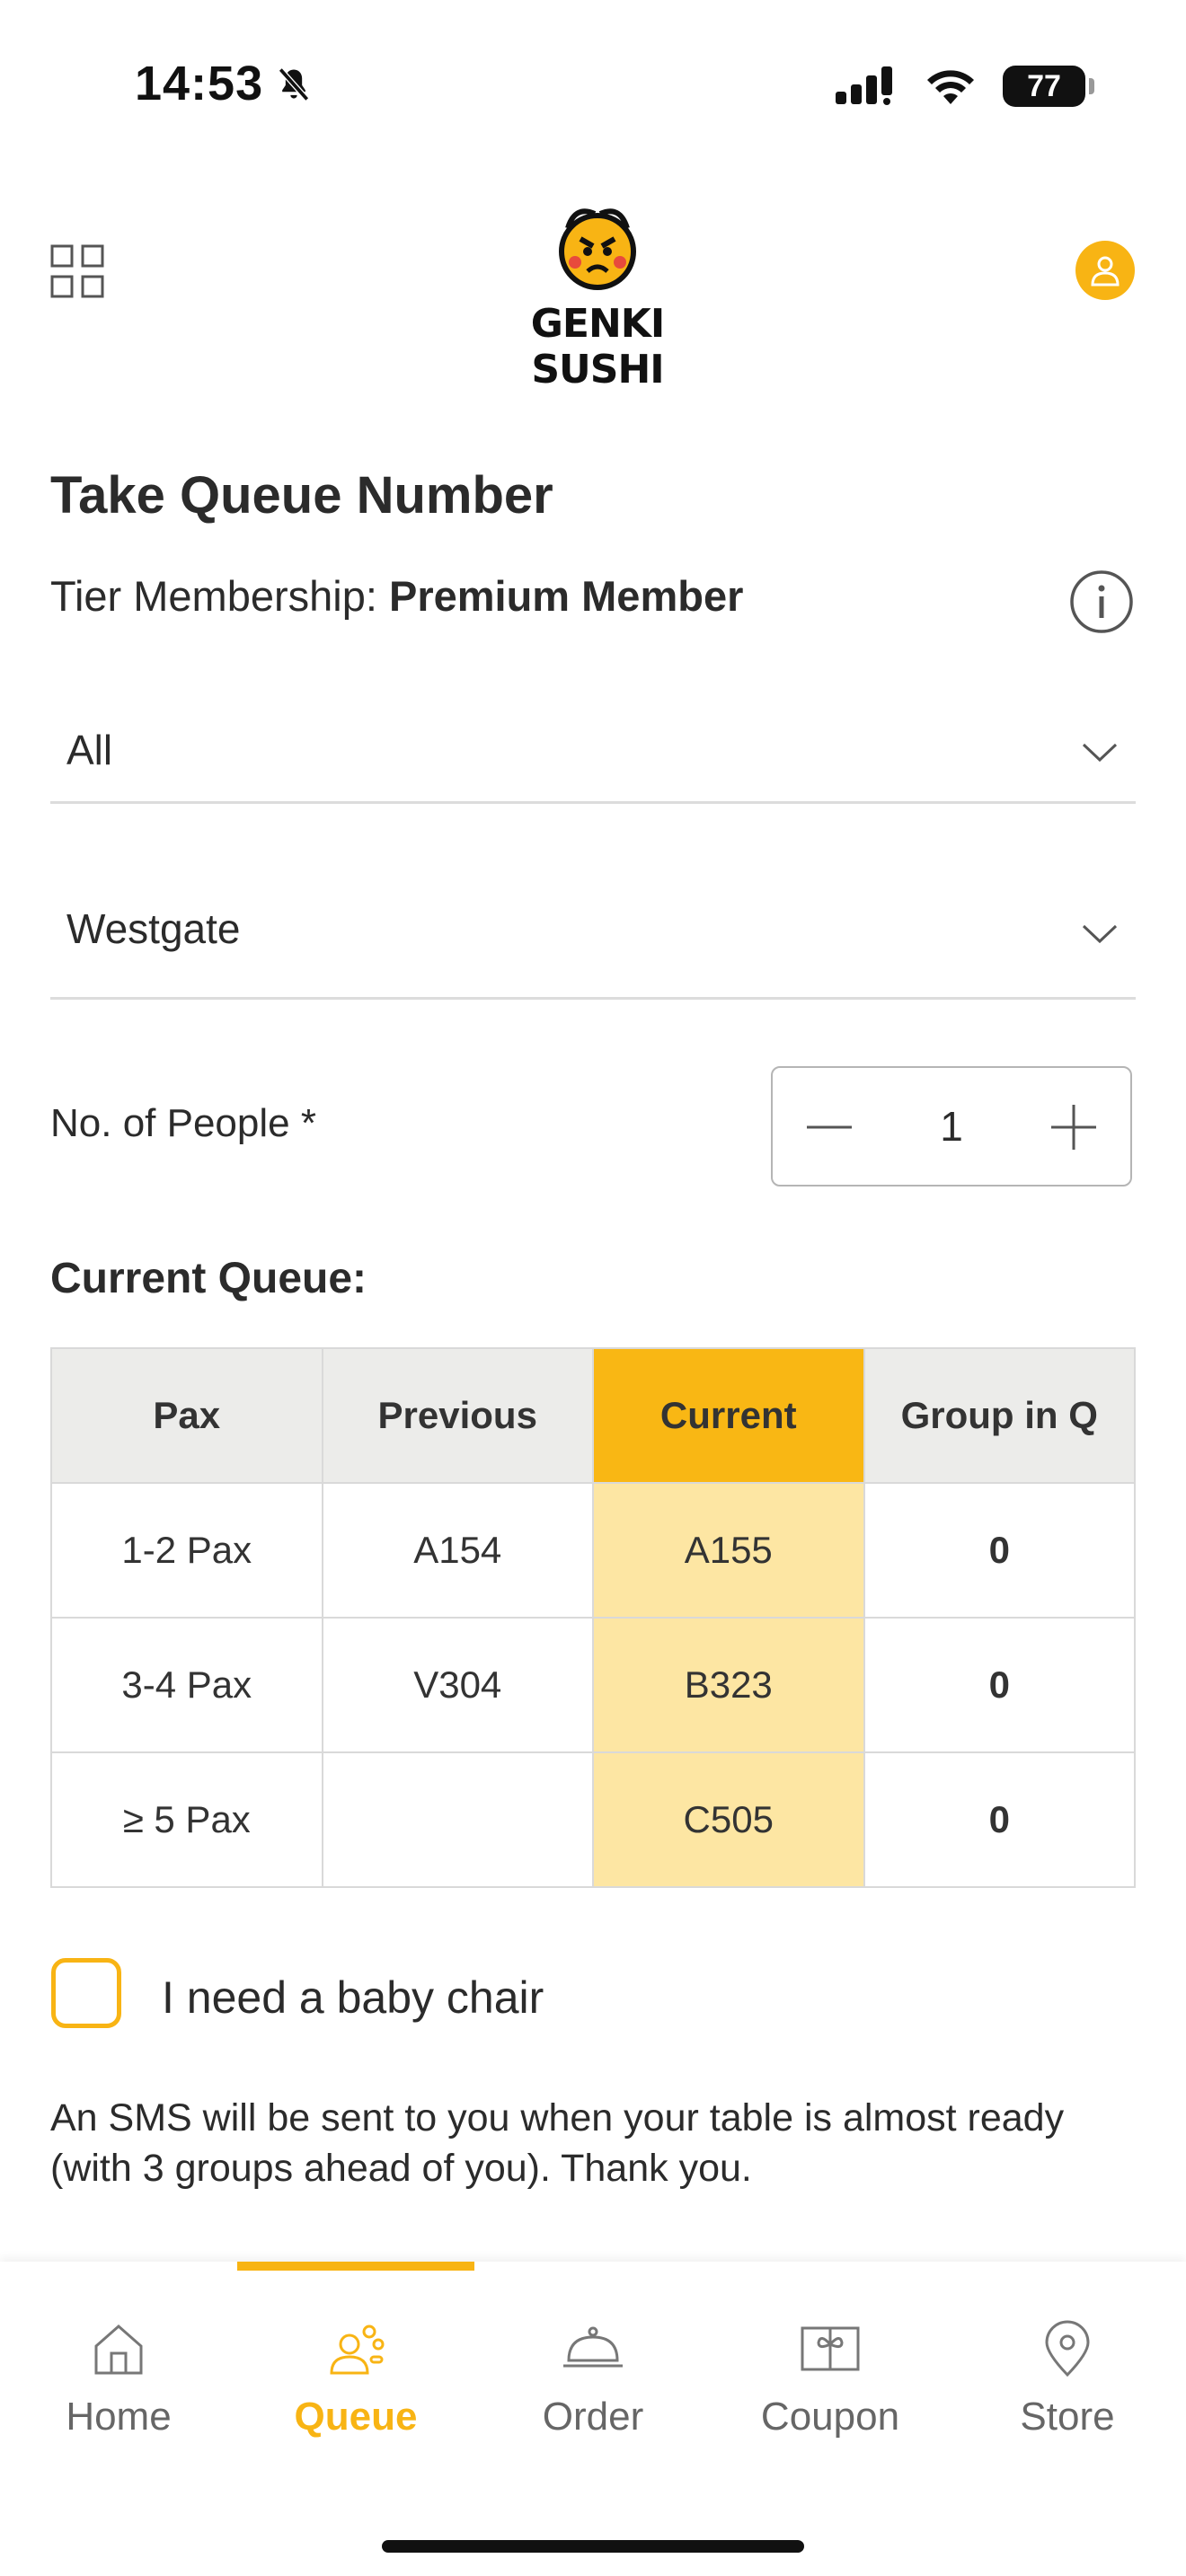  I want to click on cell-pax: 1-2 Pax, so click(186, 1550).